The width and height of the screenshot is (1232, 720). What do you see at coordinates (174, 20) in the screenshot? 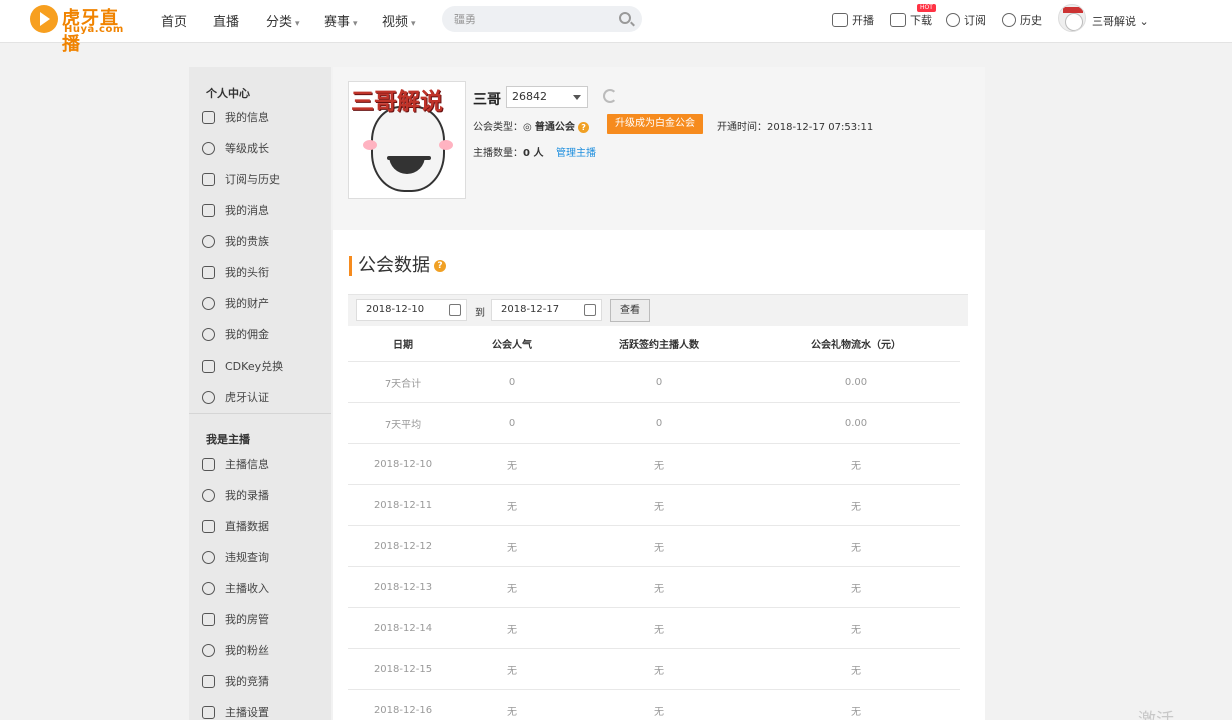
I see `nav-home: 首页` at bounding box center [174, 20].